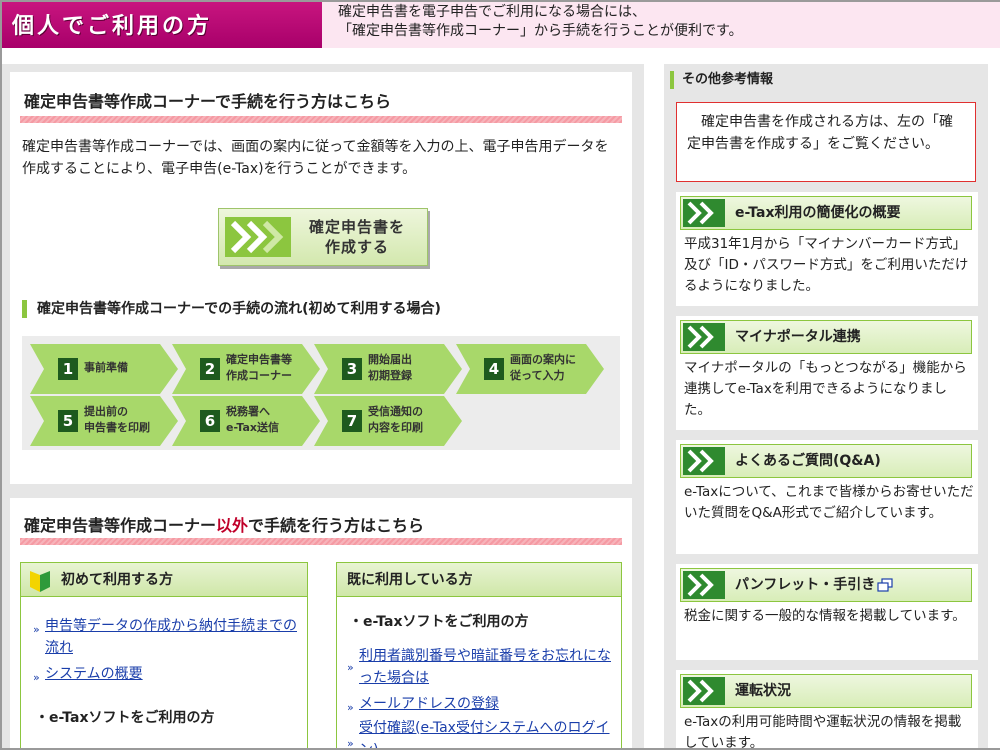  Describe the element at coordinates (106, 411) in the screenshot. I see `step-label-line1: 提出前の` at that location.